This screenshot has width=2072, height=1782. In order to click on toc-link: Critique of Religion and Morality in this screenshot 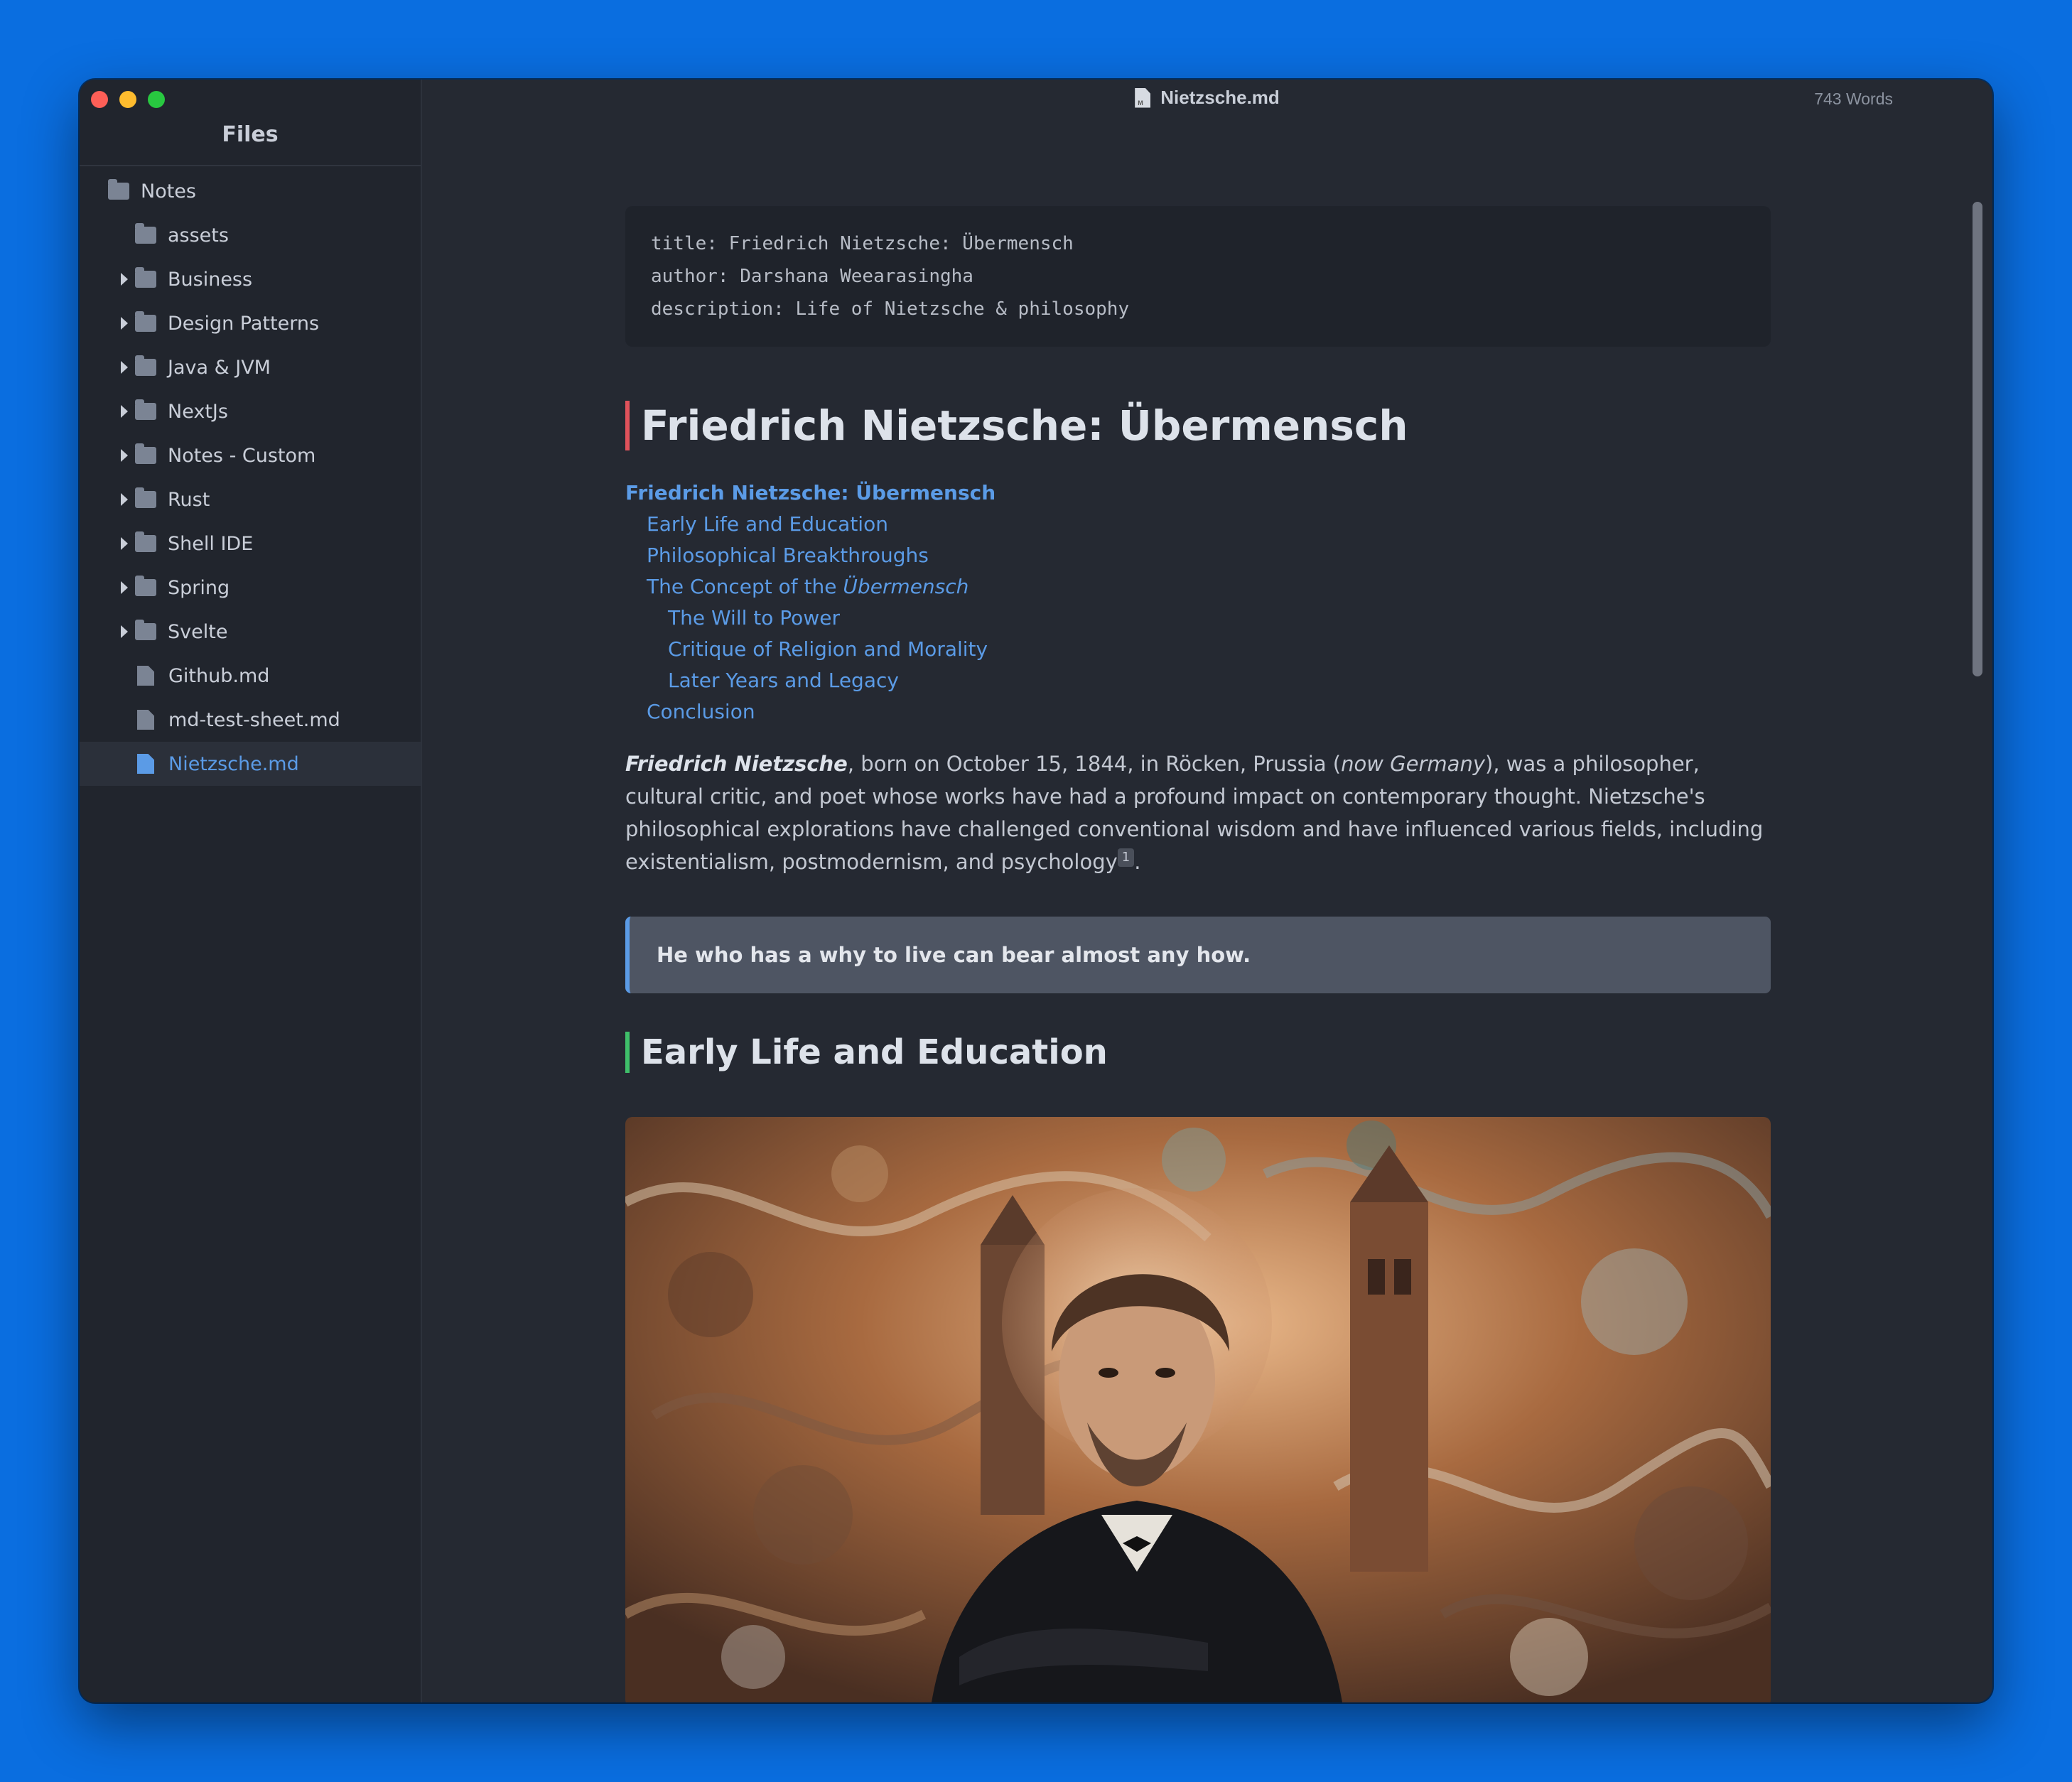, I will do `click(1198, 649)`.